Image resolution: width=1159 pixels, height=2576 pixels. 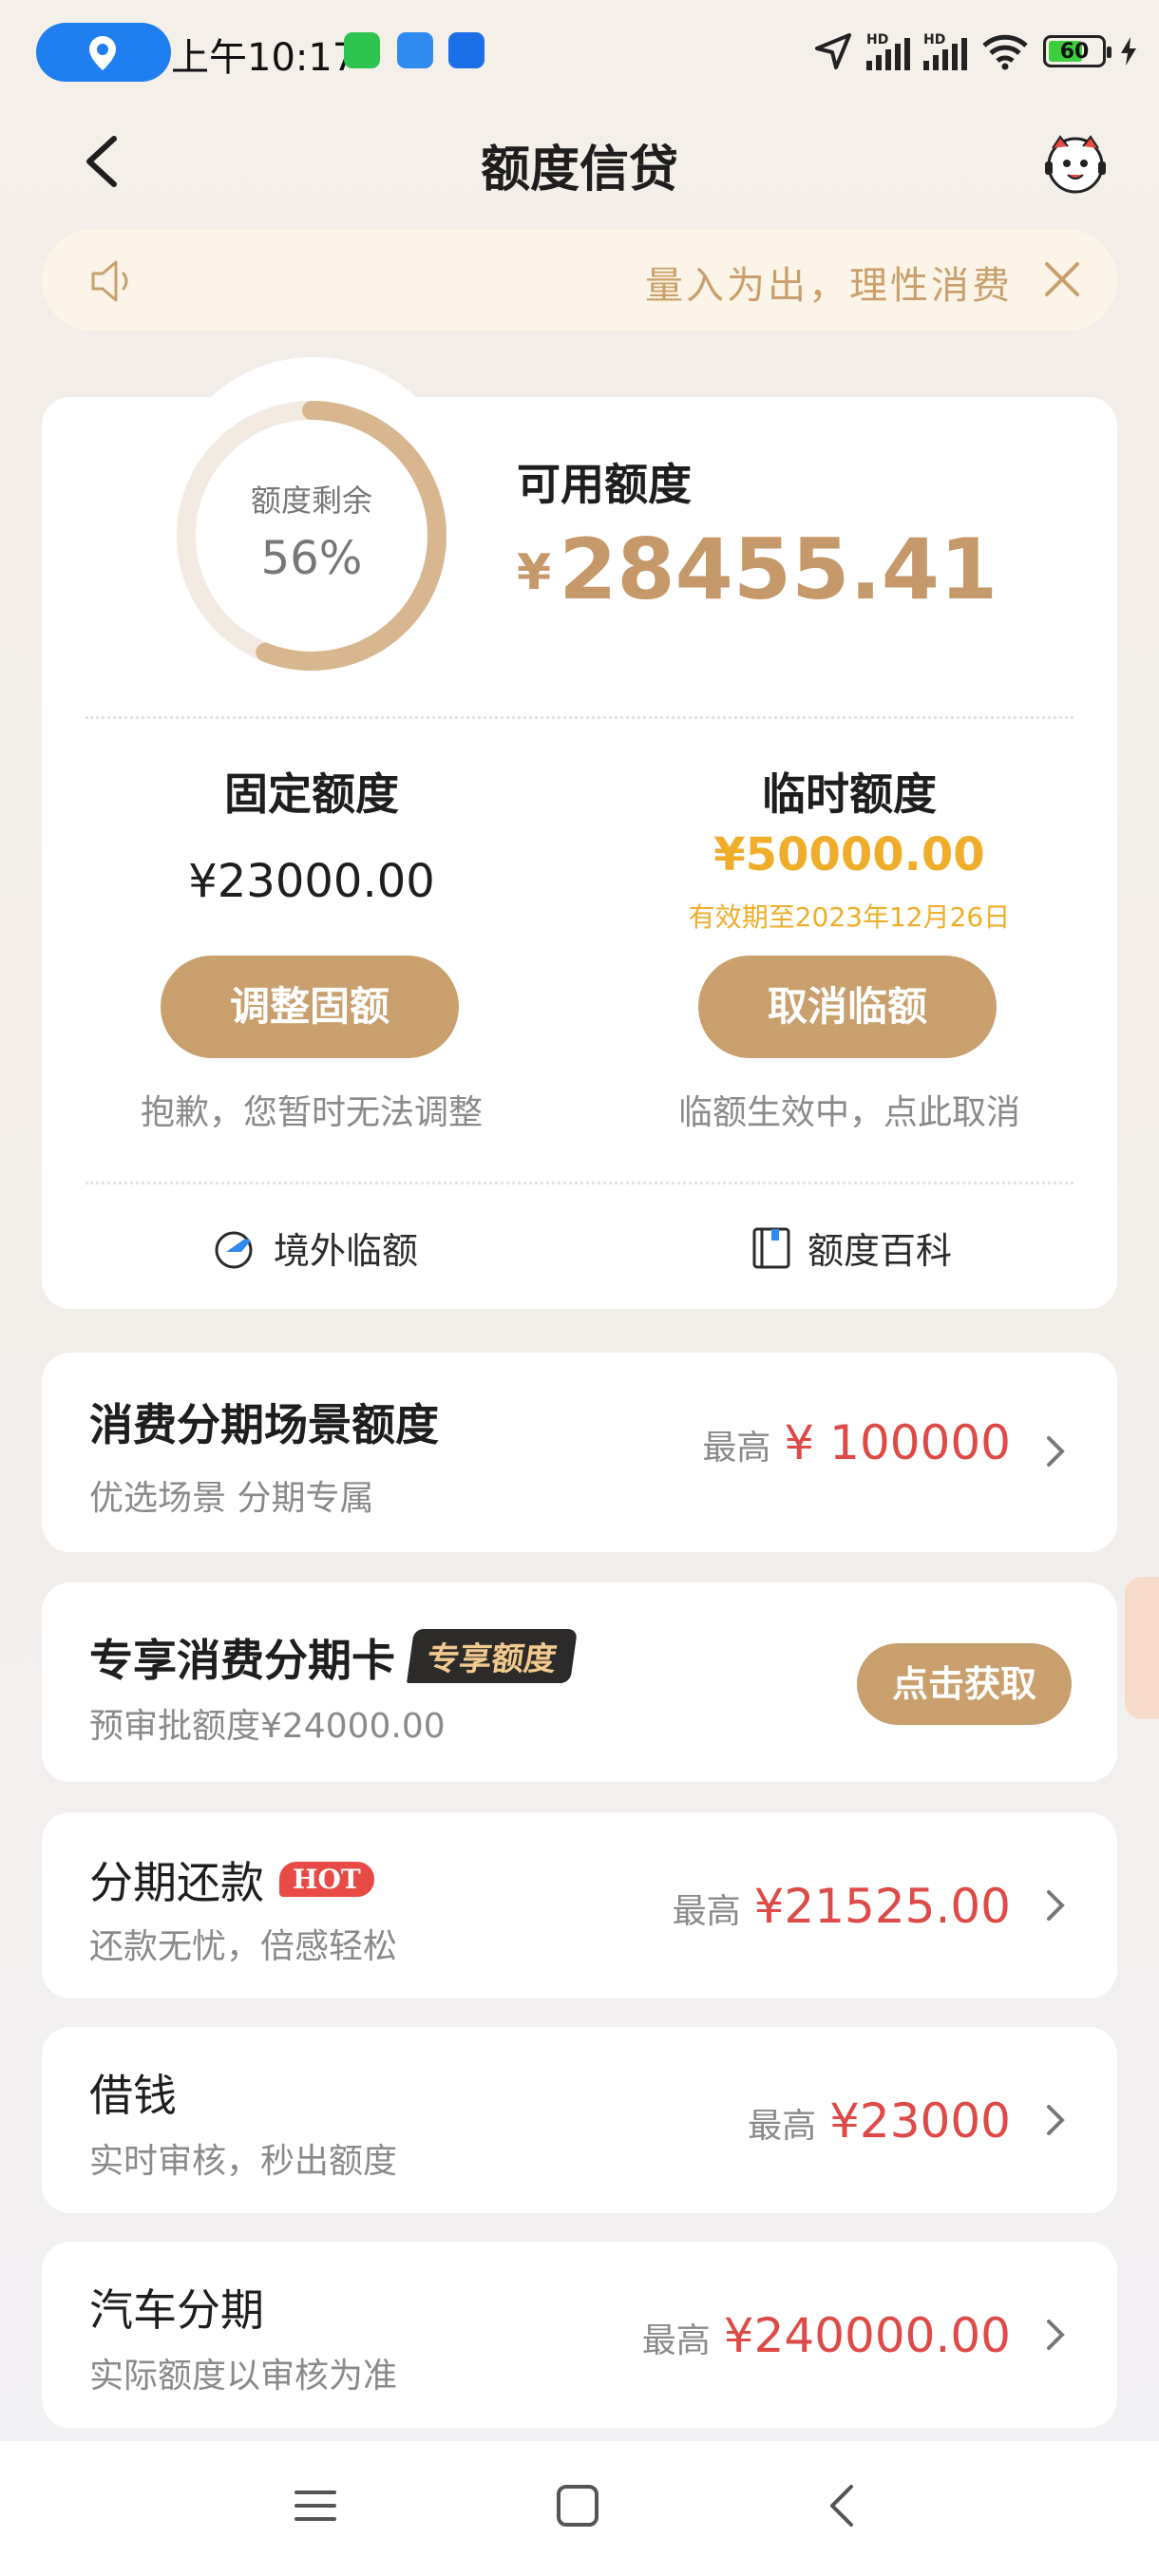 I want to click on globe-plane-icon, so click(x=234, y=1249).